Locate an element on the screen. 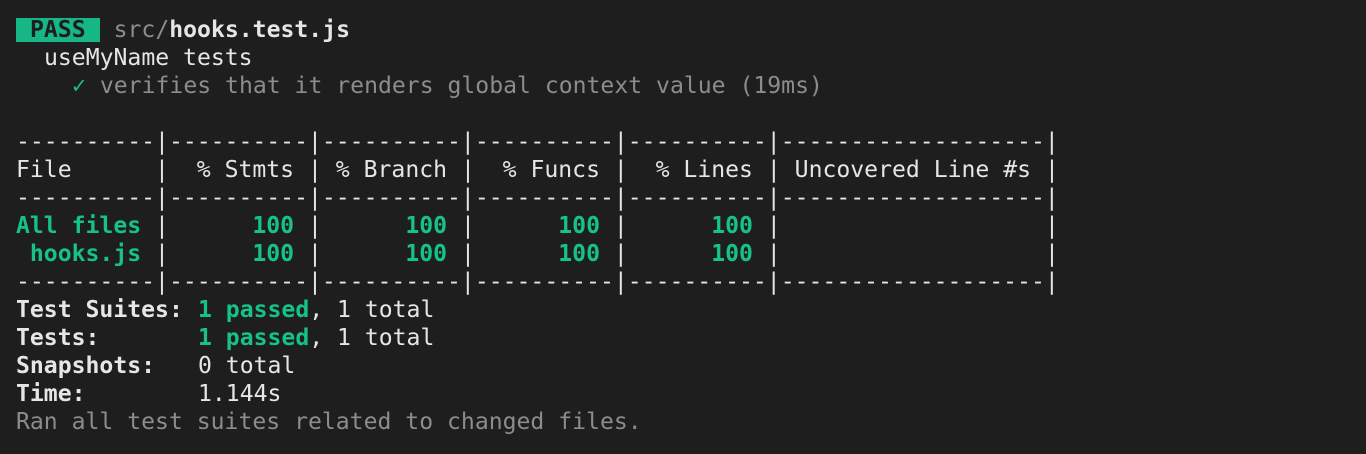 The height and width of the screenshot is (454, 1366). header-stmts: % Stmts is located at coordinates (238, 170).